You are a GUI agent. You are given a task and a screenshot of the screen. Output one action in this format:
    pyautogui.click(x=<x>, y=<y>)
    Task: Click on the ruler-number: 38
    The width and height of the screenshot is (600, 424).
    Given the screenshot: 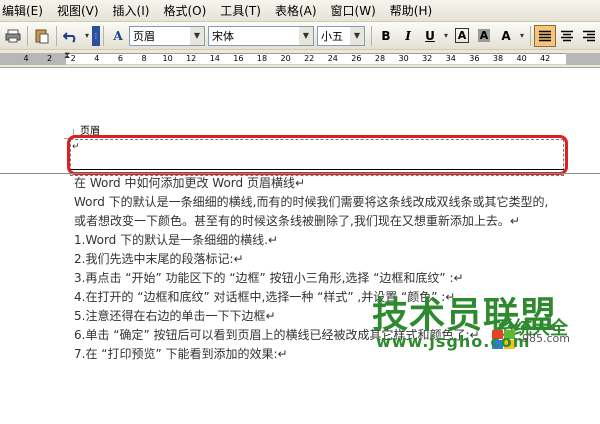 What is the action you would take?
    pyautogui.click(x=498, y=58)
    